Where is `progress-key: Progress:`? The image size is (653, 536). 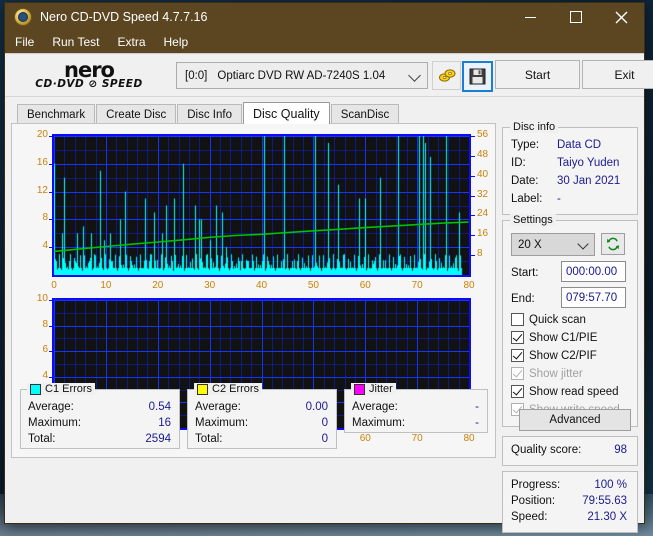
progress-key: Progress: is located at coordinates (536, 485).